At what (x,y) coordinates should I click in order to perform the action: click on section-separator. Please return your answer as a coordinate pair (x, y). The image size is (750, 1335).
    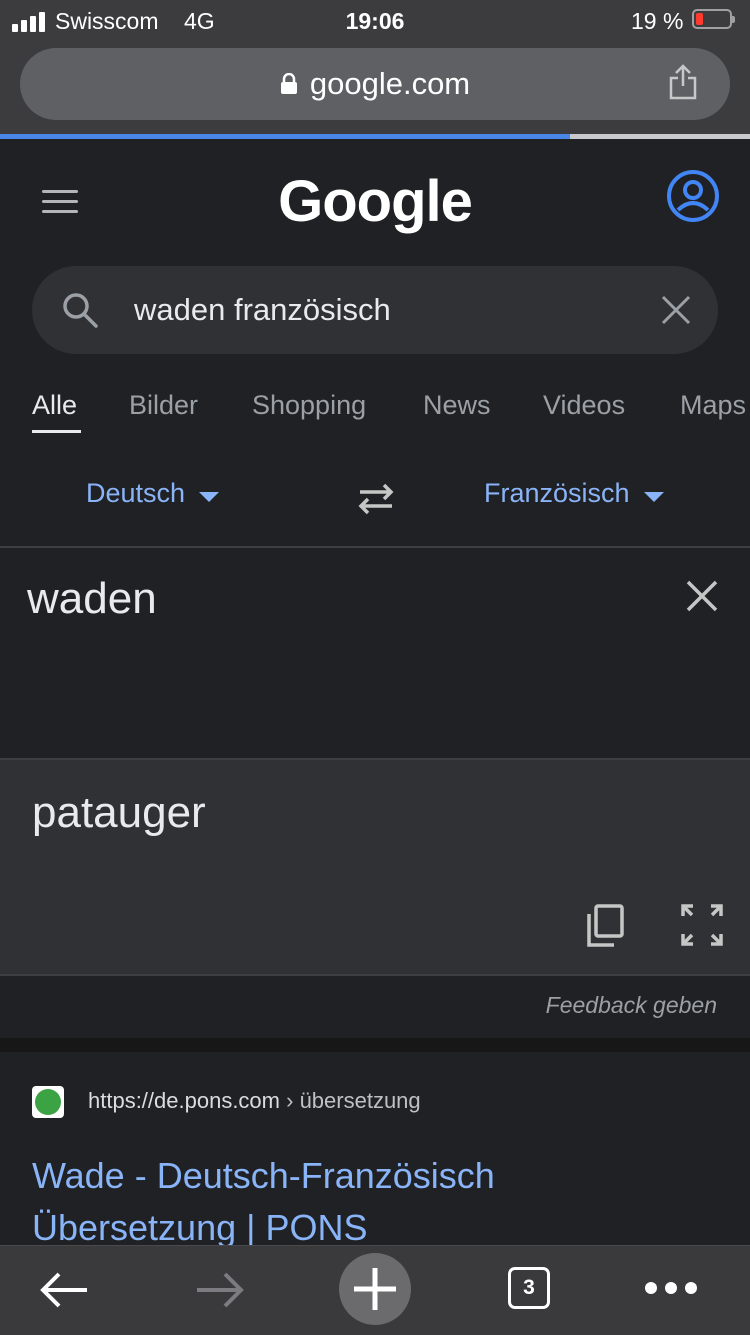
    Looking at the image, I should click on (375, 1045).